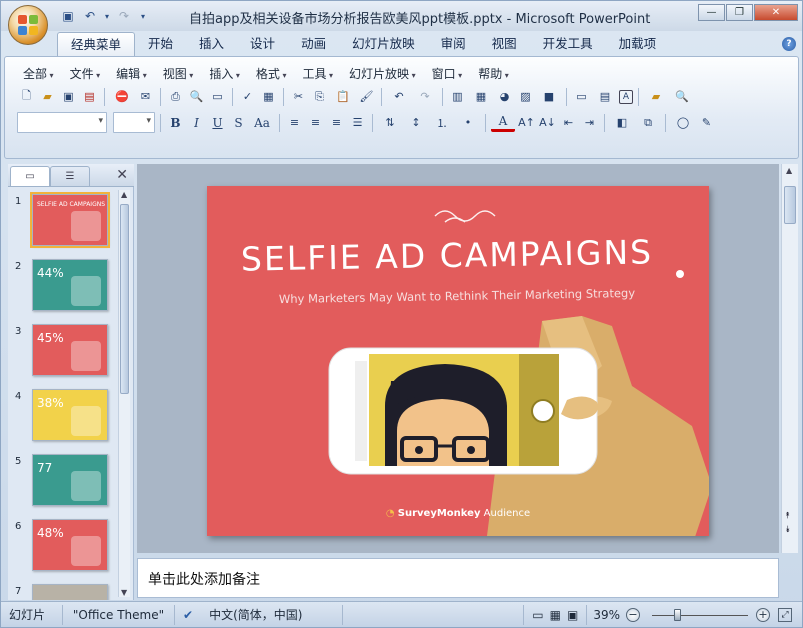  What do you see at coordinates (537, 615) in the screenshot?
I see `normal-view-icon: ▭` at bounding box center [537, 615].